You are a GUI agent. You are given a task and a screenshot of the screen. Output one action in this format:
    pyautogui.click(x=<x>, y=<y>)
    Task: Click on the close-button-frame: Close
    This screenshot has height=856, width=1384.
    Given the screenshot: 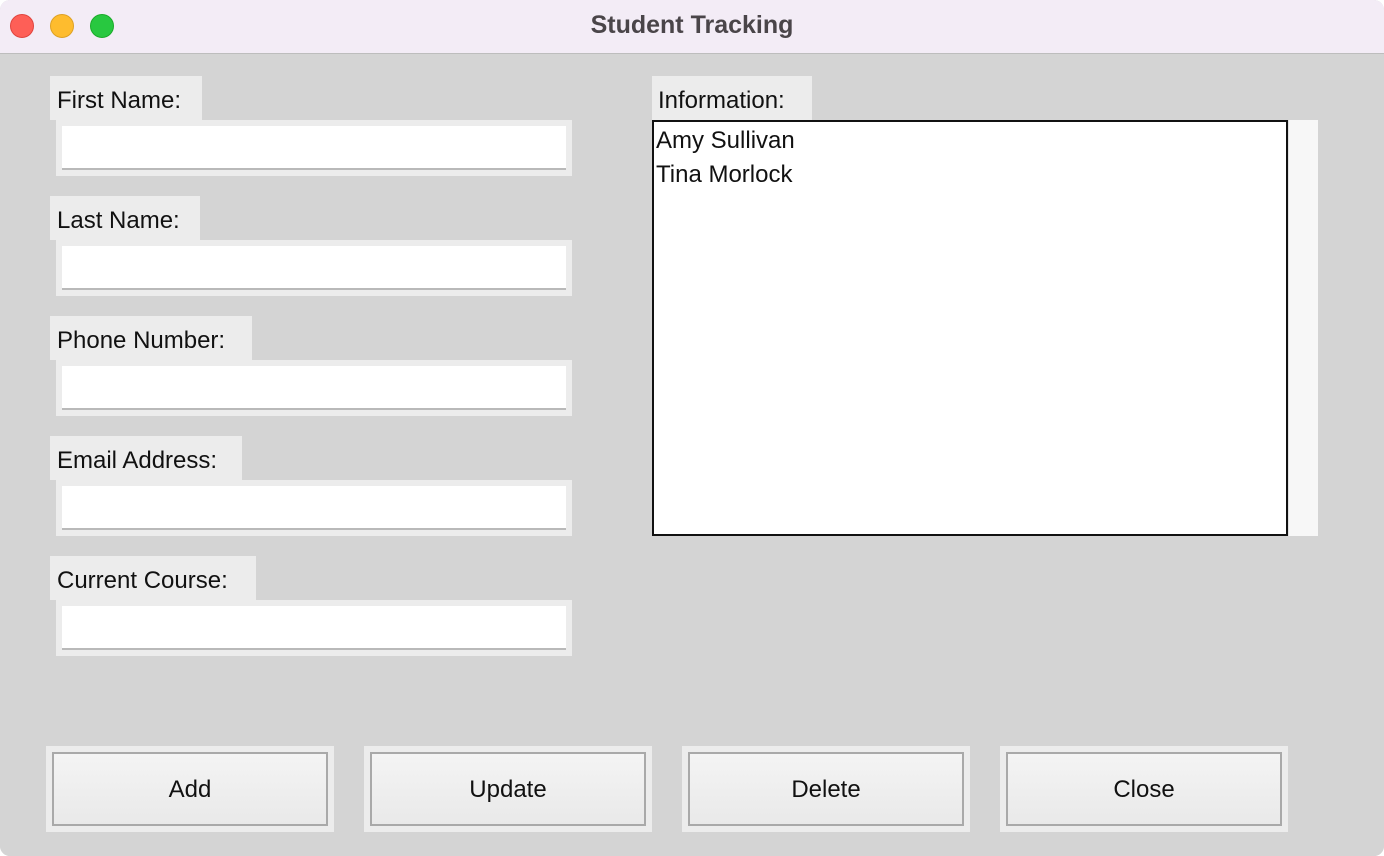 What is the action you would take?
    pyautogui.click(x=1144, y=789)
    